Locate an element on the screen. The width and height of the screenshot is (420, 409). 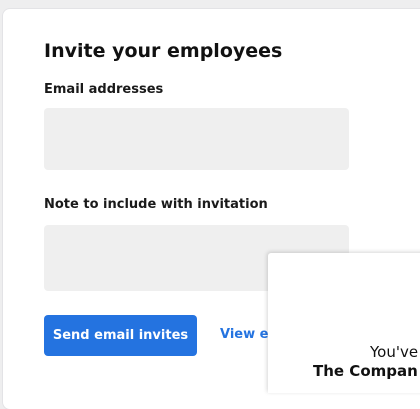
send-email-invites-button: Send email invites is located at coordinates (120, 335).